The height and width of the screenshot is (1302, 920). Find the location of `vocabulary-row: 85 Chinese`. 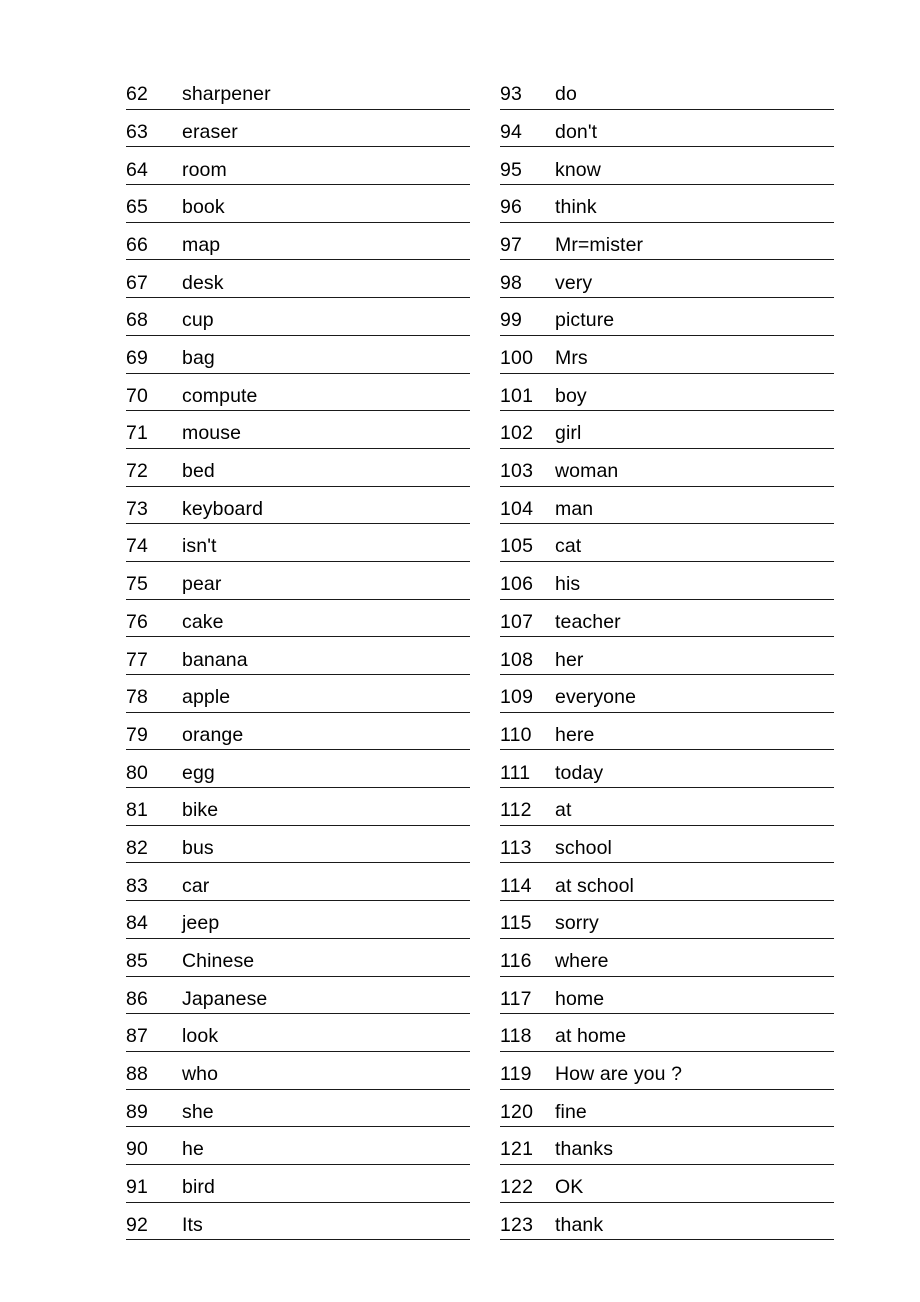

vocabulary-row: 85 Chinese is located at coordinates (298, 958).